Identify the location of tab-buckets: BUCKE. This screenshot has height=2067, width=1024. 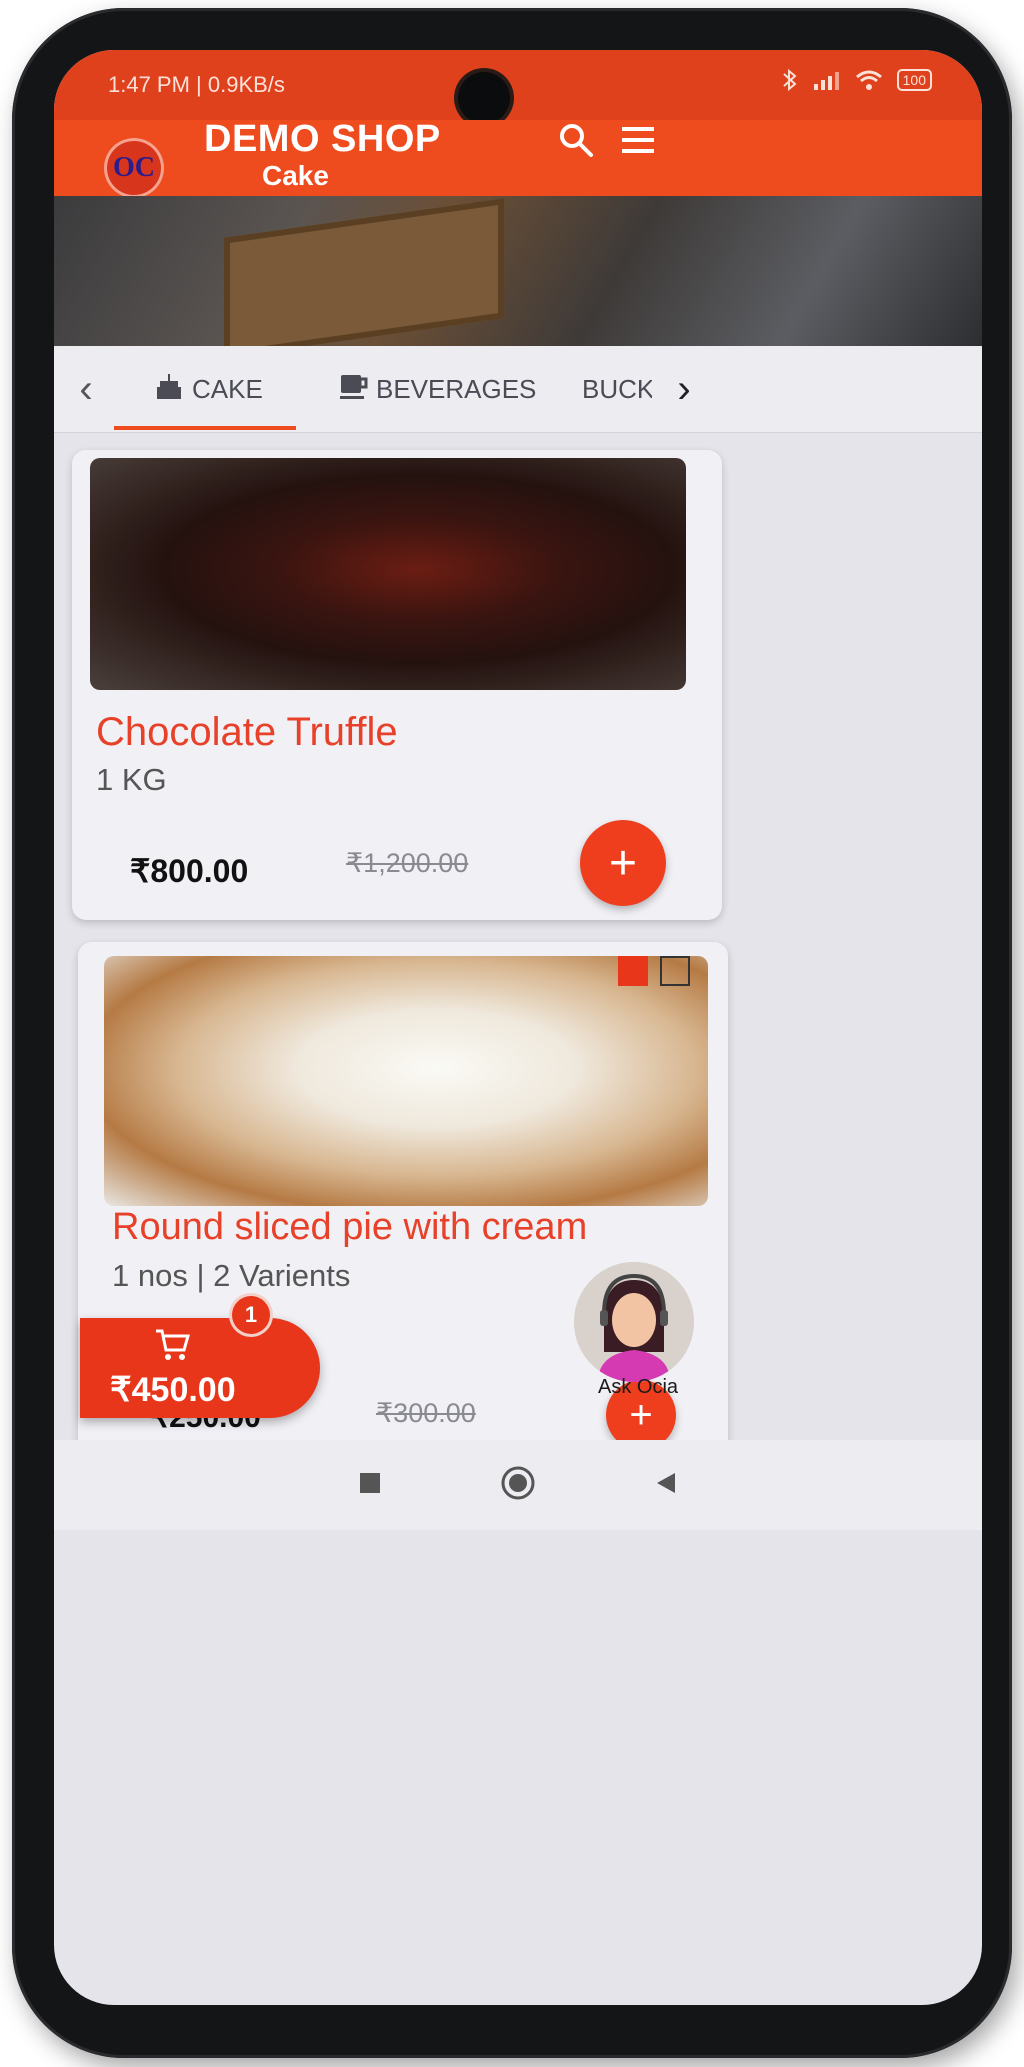
(617, 389).